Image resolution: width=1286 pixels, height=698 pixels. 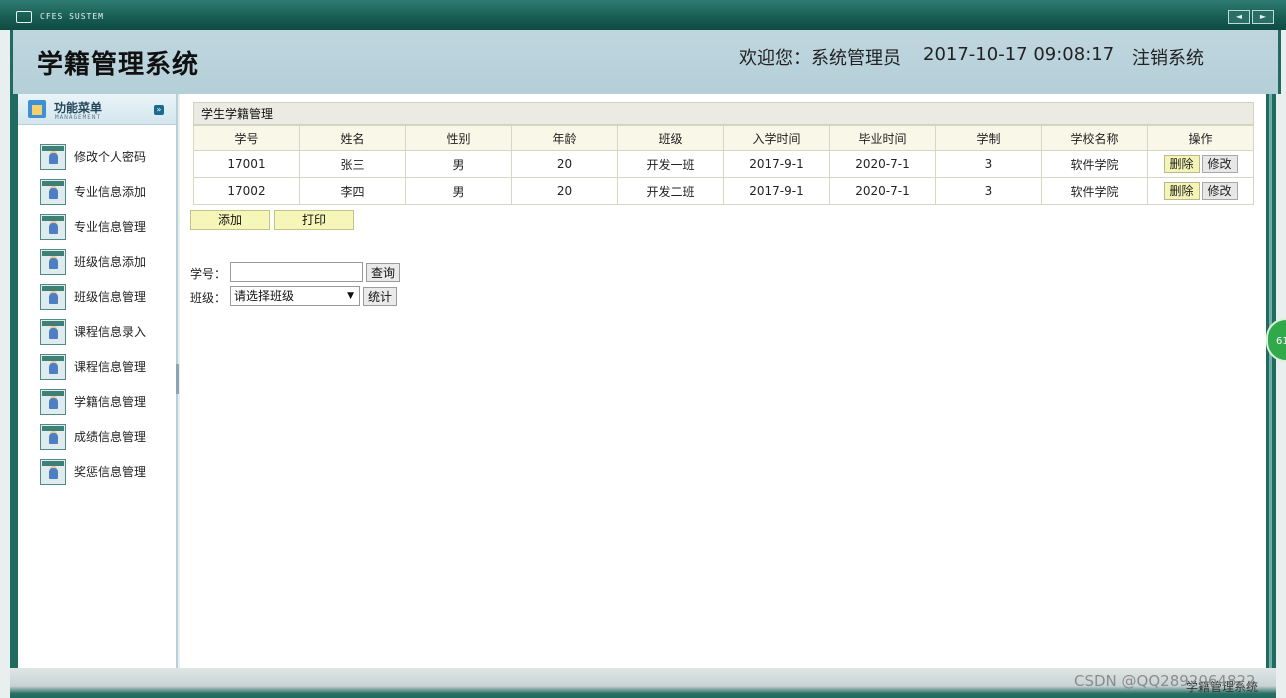 What do you see at coordinates (110, 367) in the screenshot?
I see `sidebar-item-label: 课程信息管理` at bounding box center [110, 367].